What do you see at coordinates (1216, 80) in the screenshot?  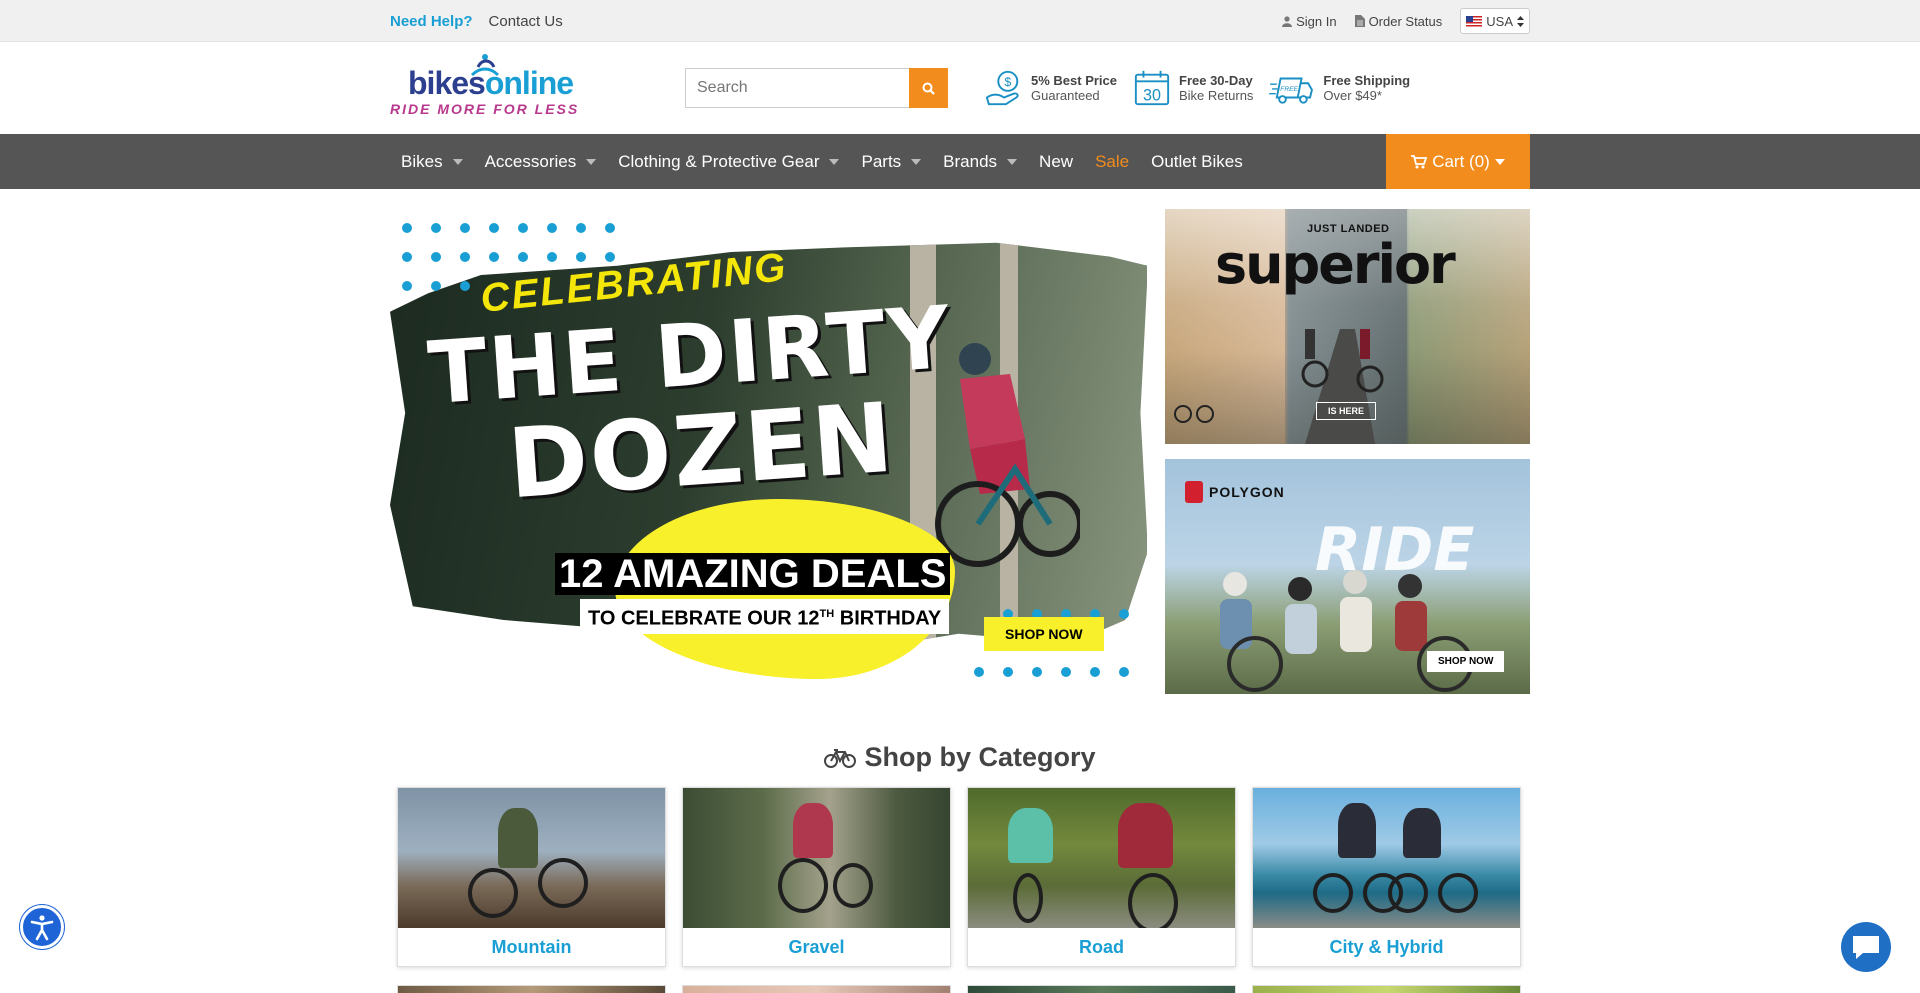 I see `perk-title: Free 30-Day` at bounding box center [1216, 80].